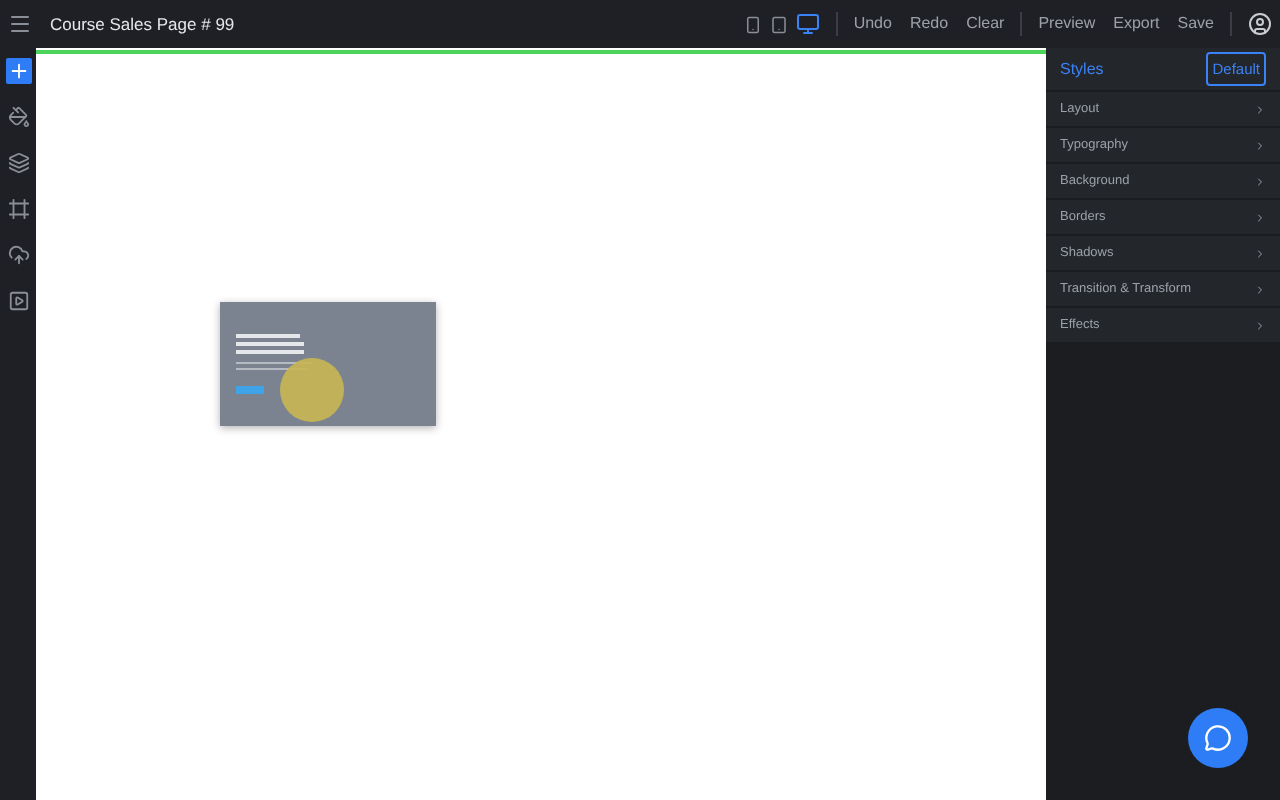 The height and width of the screenshot is (800, 1280). I want to click on tablet-icon, so click(778, 24).